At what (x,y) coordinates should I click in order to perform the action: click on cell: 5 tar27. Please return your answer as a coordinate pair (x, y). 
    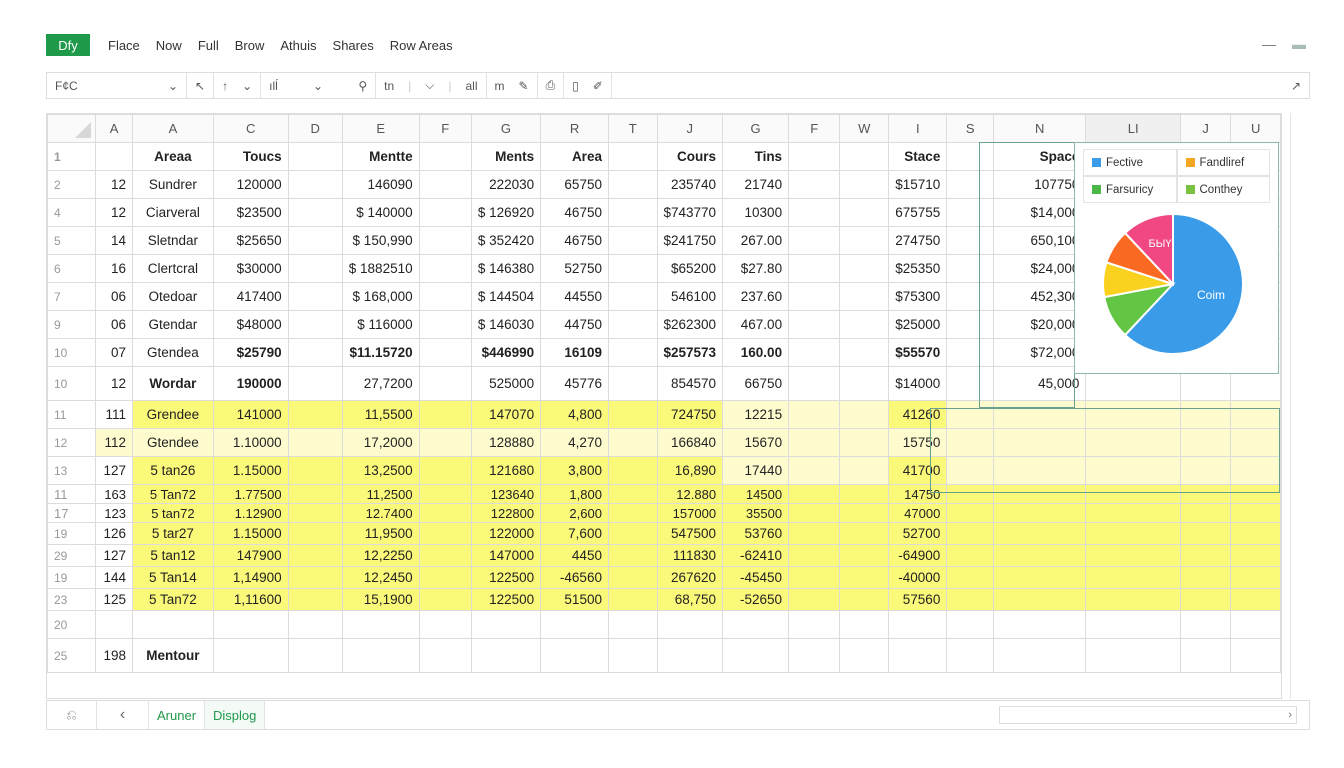
    Looking at the image, I should click on (173, 533).